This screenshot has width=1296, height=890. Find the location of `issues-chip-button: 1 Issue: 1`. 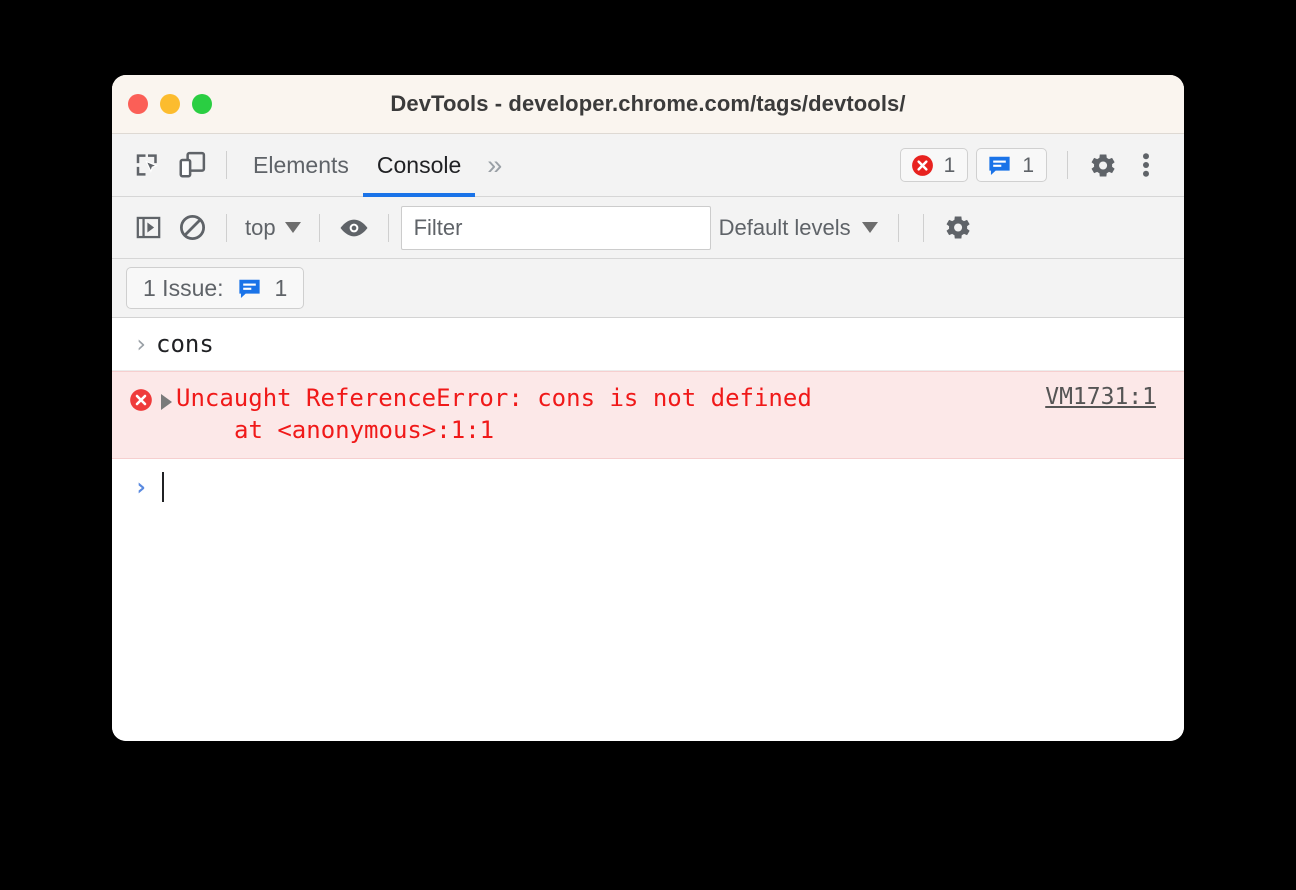

issues-chip-button: 1 Issue: 1 is located at coordinates (215, 288).